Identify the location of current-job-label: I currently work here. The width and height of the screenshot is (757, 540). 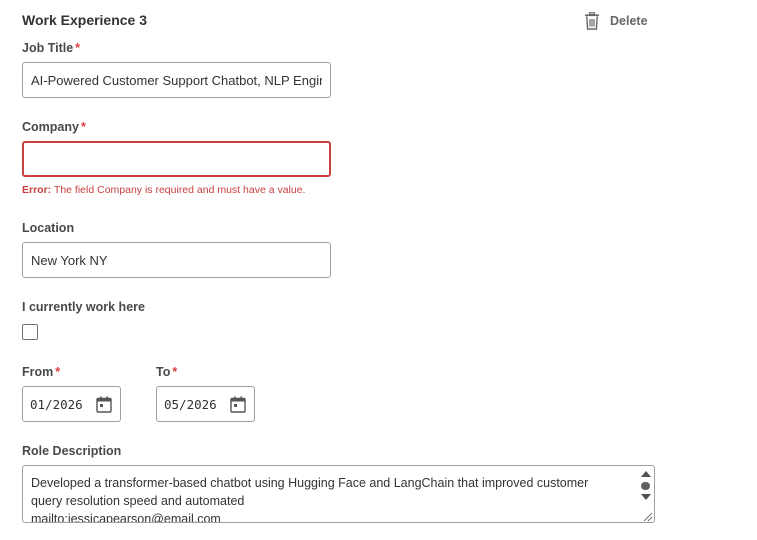
(83, 307).